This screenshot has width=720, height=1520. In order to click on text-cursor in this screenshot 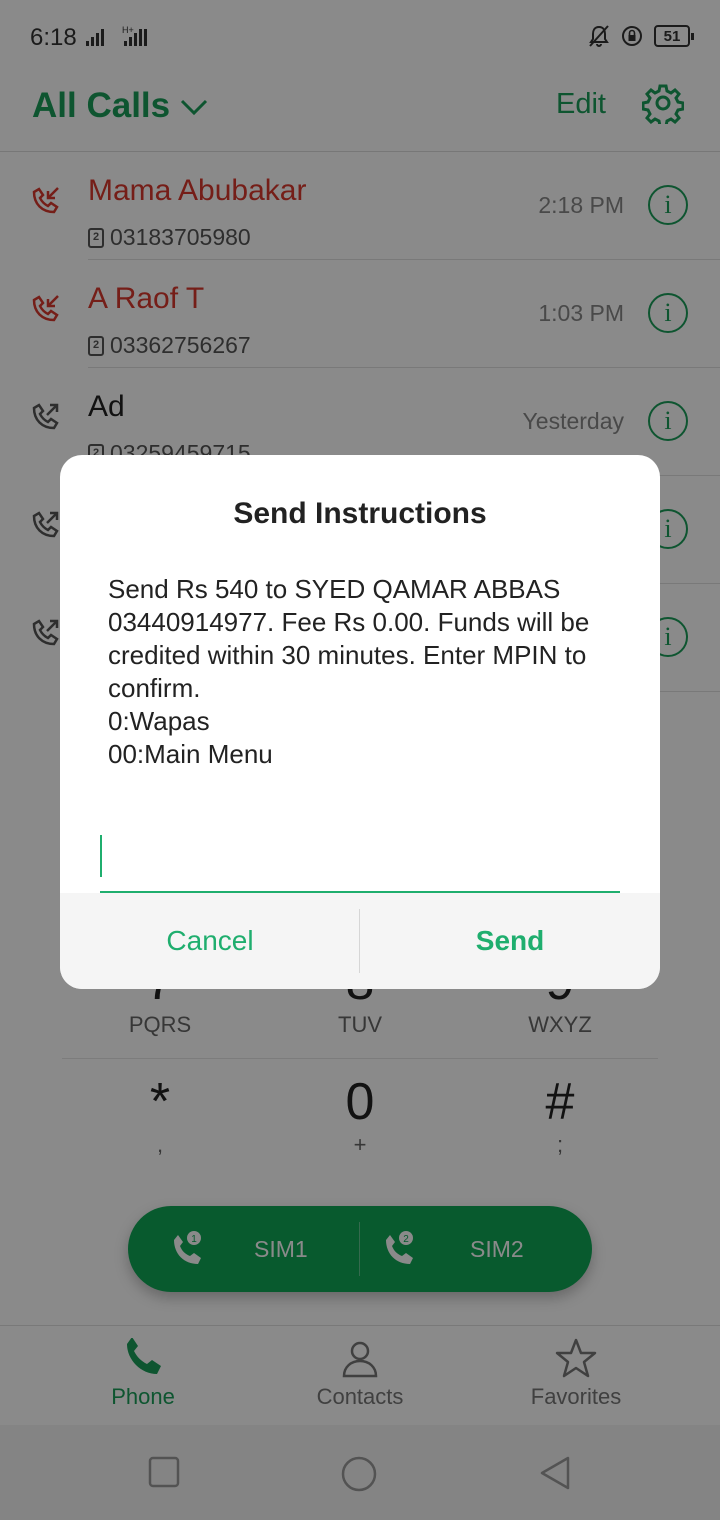, I will do `click(101, 856)`.